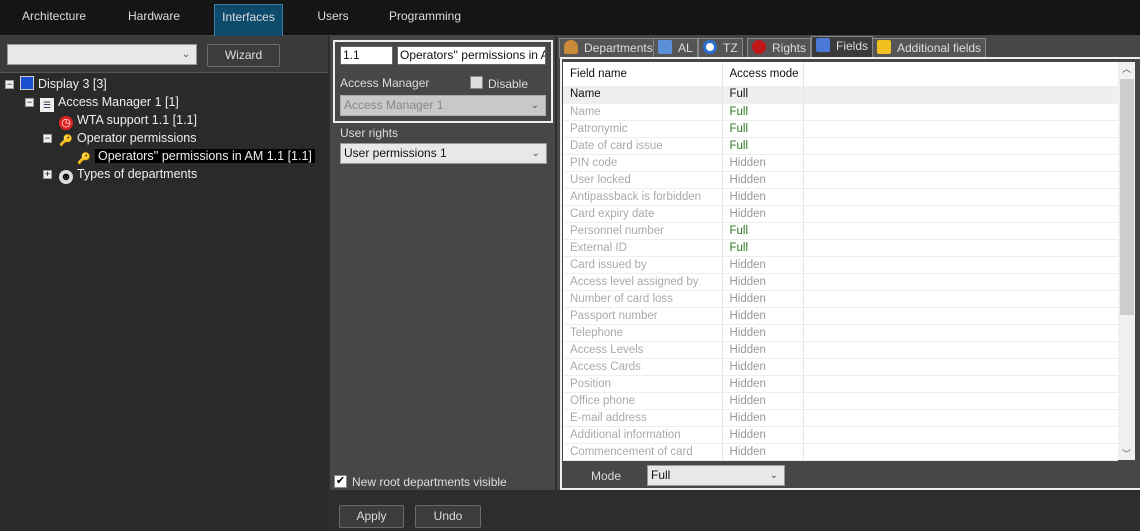  Describe the element at coordinates (840, 265) in the screenshot. I see `table-row: Card issued by Hidden` at that location.